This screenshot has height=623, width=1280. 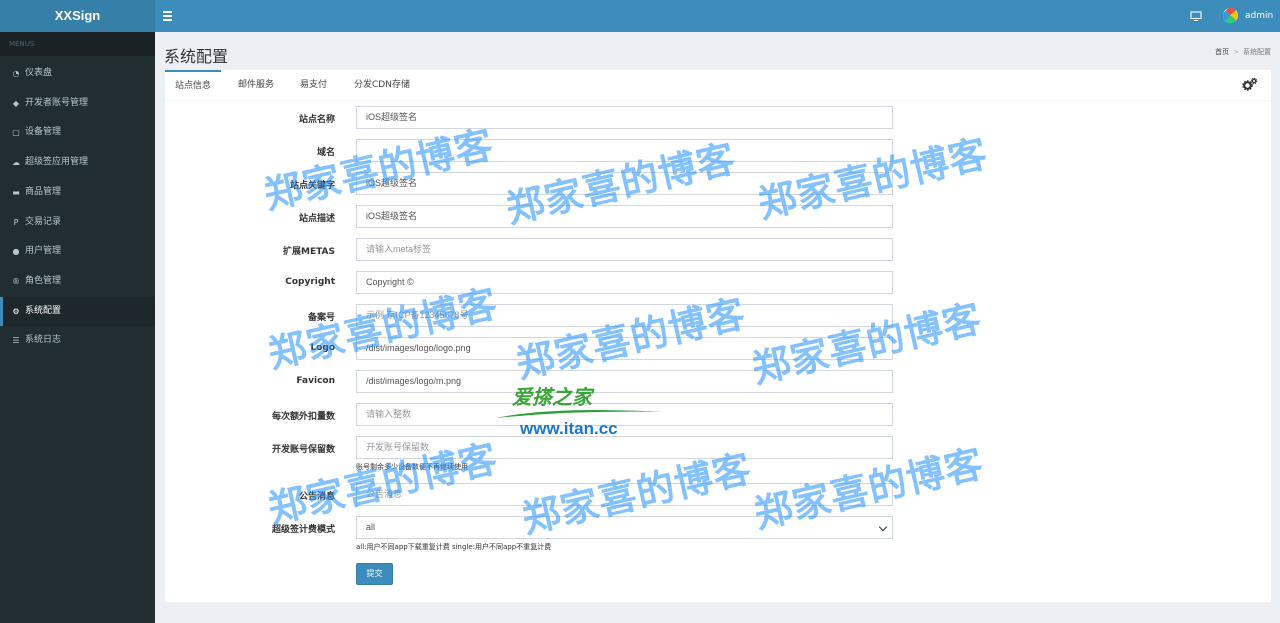 What do you see at coordinates (624, 381) in the screenshot?
I see `text-field: /dist/images/logo/m.png` at bounding box center [624, 381].